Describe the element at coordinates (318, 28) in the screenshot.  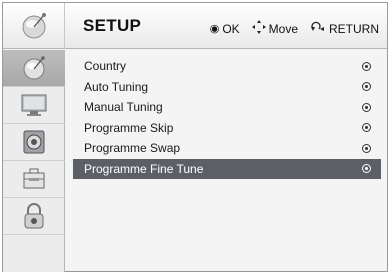
I see `return-icon` at that location.